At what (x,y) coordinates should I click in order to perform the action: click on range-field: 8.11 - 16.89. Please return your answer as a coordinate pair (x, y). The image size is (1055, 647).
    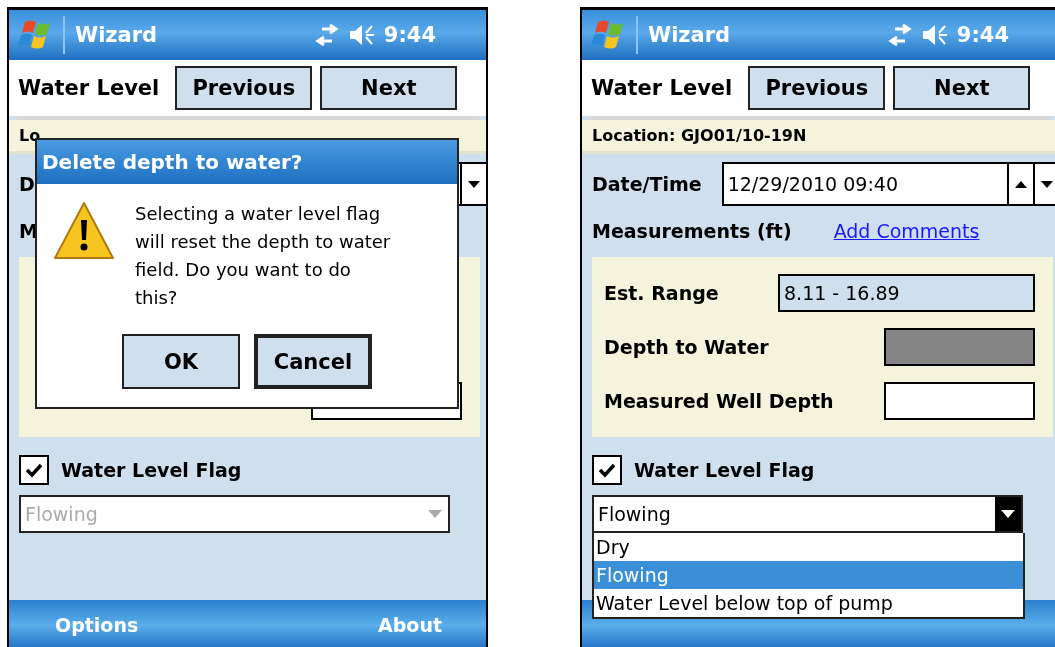
    Looking at the image, I should click on (906, 293).